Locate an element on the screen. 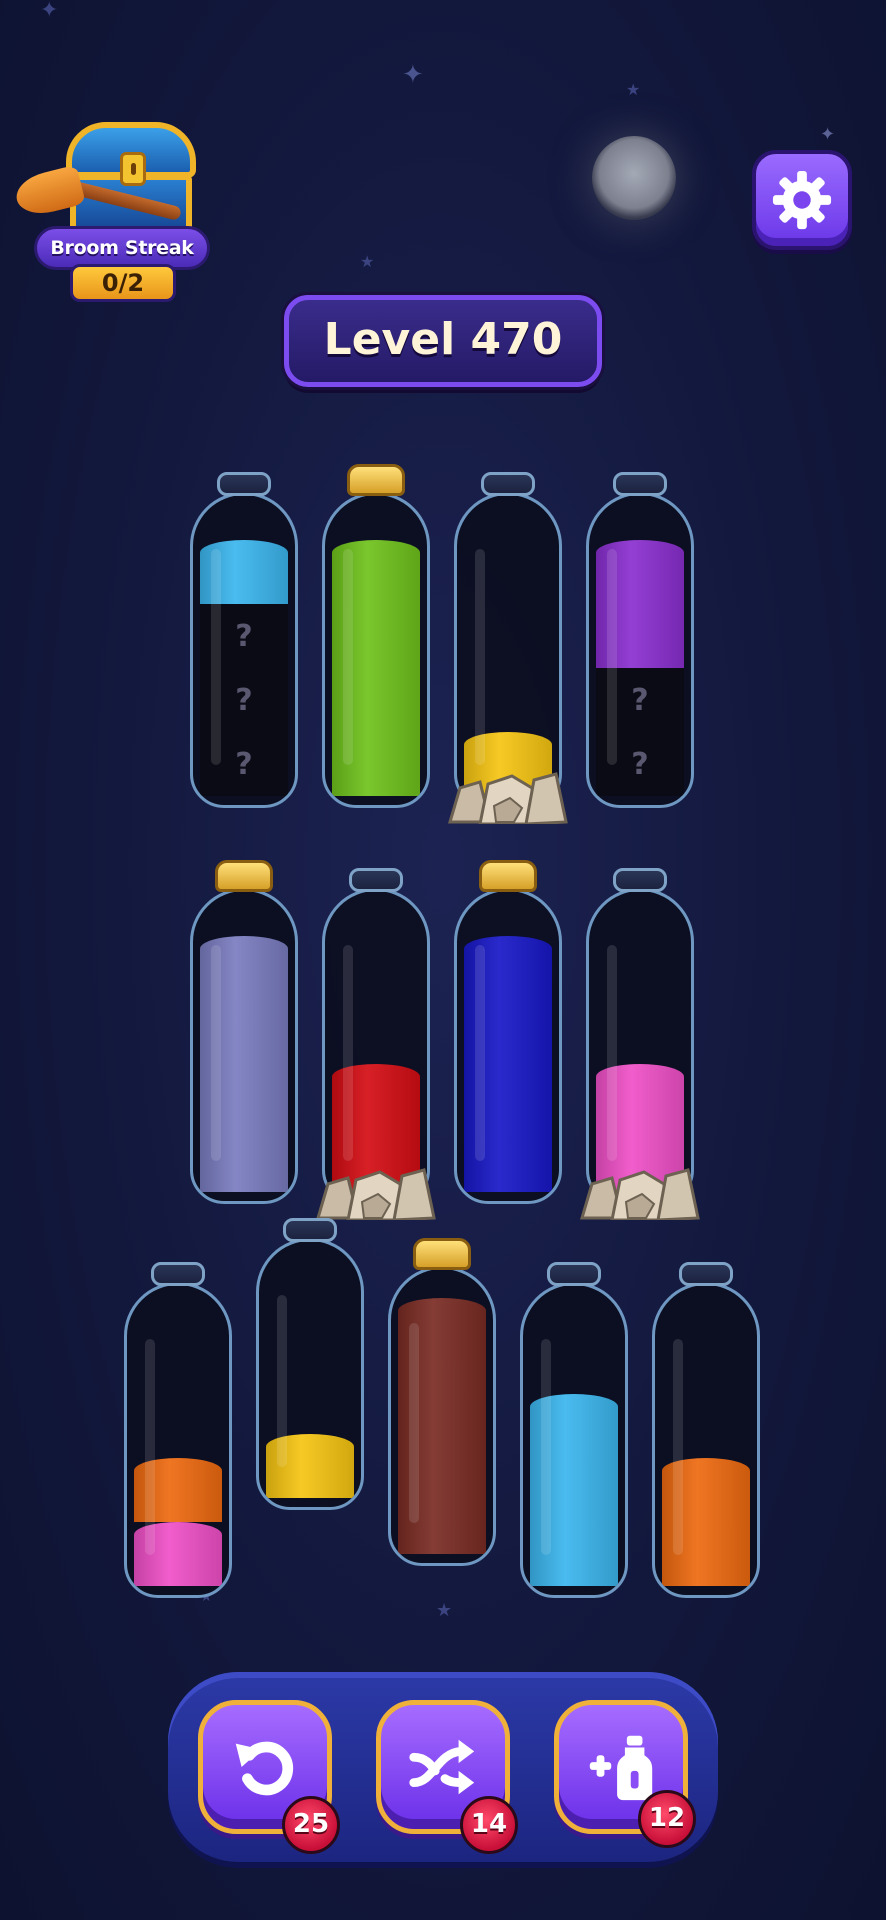 The height and width of the screenshot is (1920, 886). add-bottle-icon is located at coordinates (621, 1768).